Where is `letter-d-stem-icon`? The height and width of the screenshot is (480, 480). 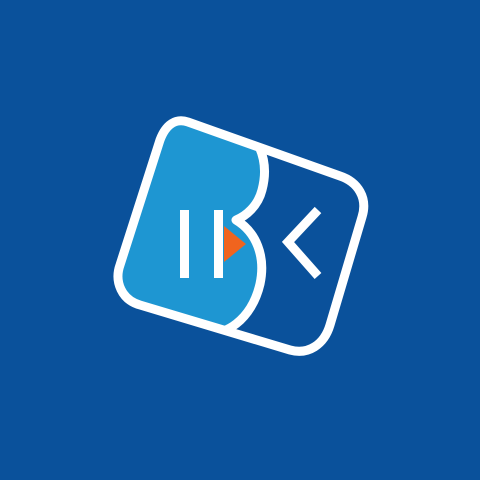 letter-d-stem-icon is located at coordinates (218, 244).